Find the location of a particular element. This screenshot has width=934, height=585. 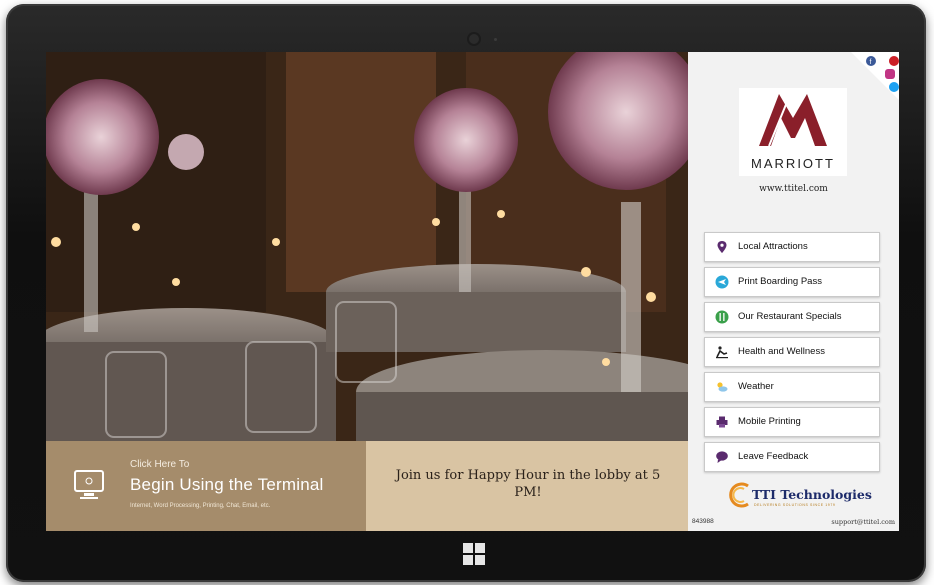

menu-leave-feedback: Leave Feedback is located at coordinates (792, 457).